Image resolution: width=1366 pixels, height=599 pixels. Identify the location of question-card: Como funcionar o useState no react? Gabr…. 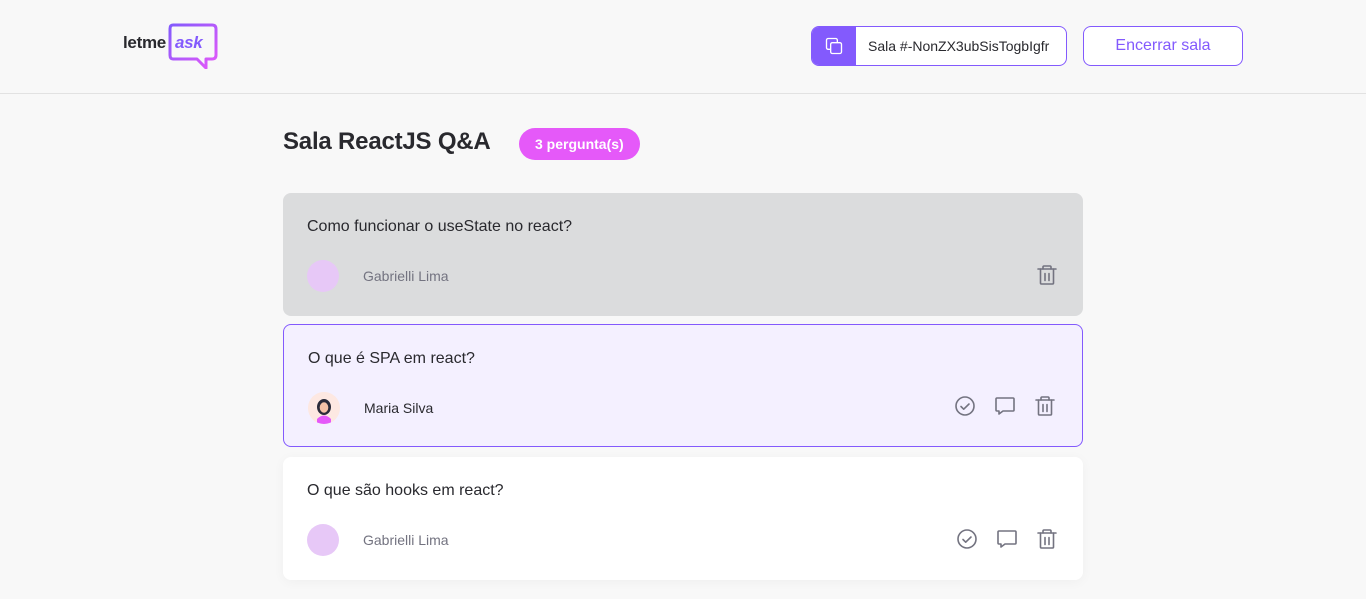
(683, 254).